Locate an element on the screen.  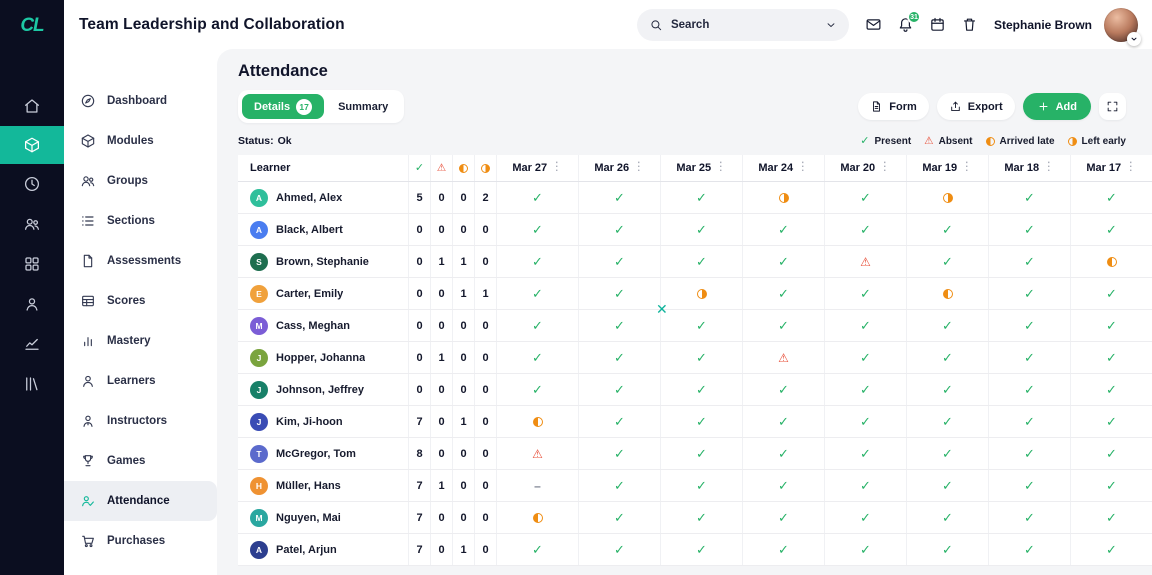
calendar-button is located at coordinates (937, 24).